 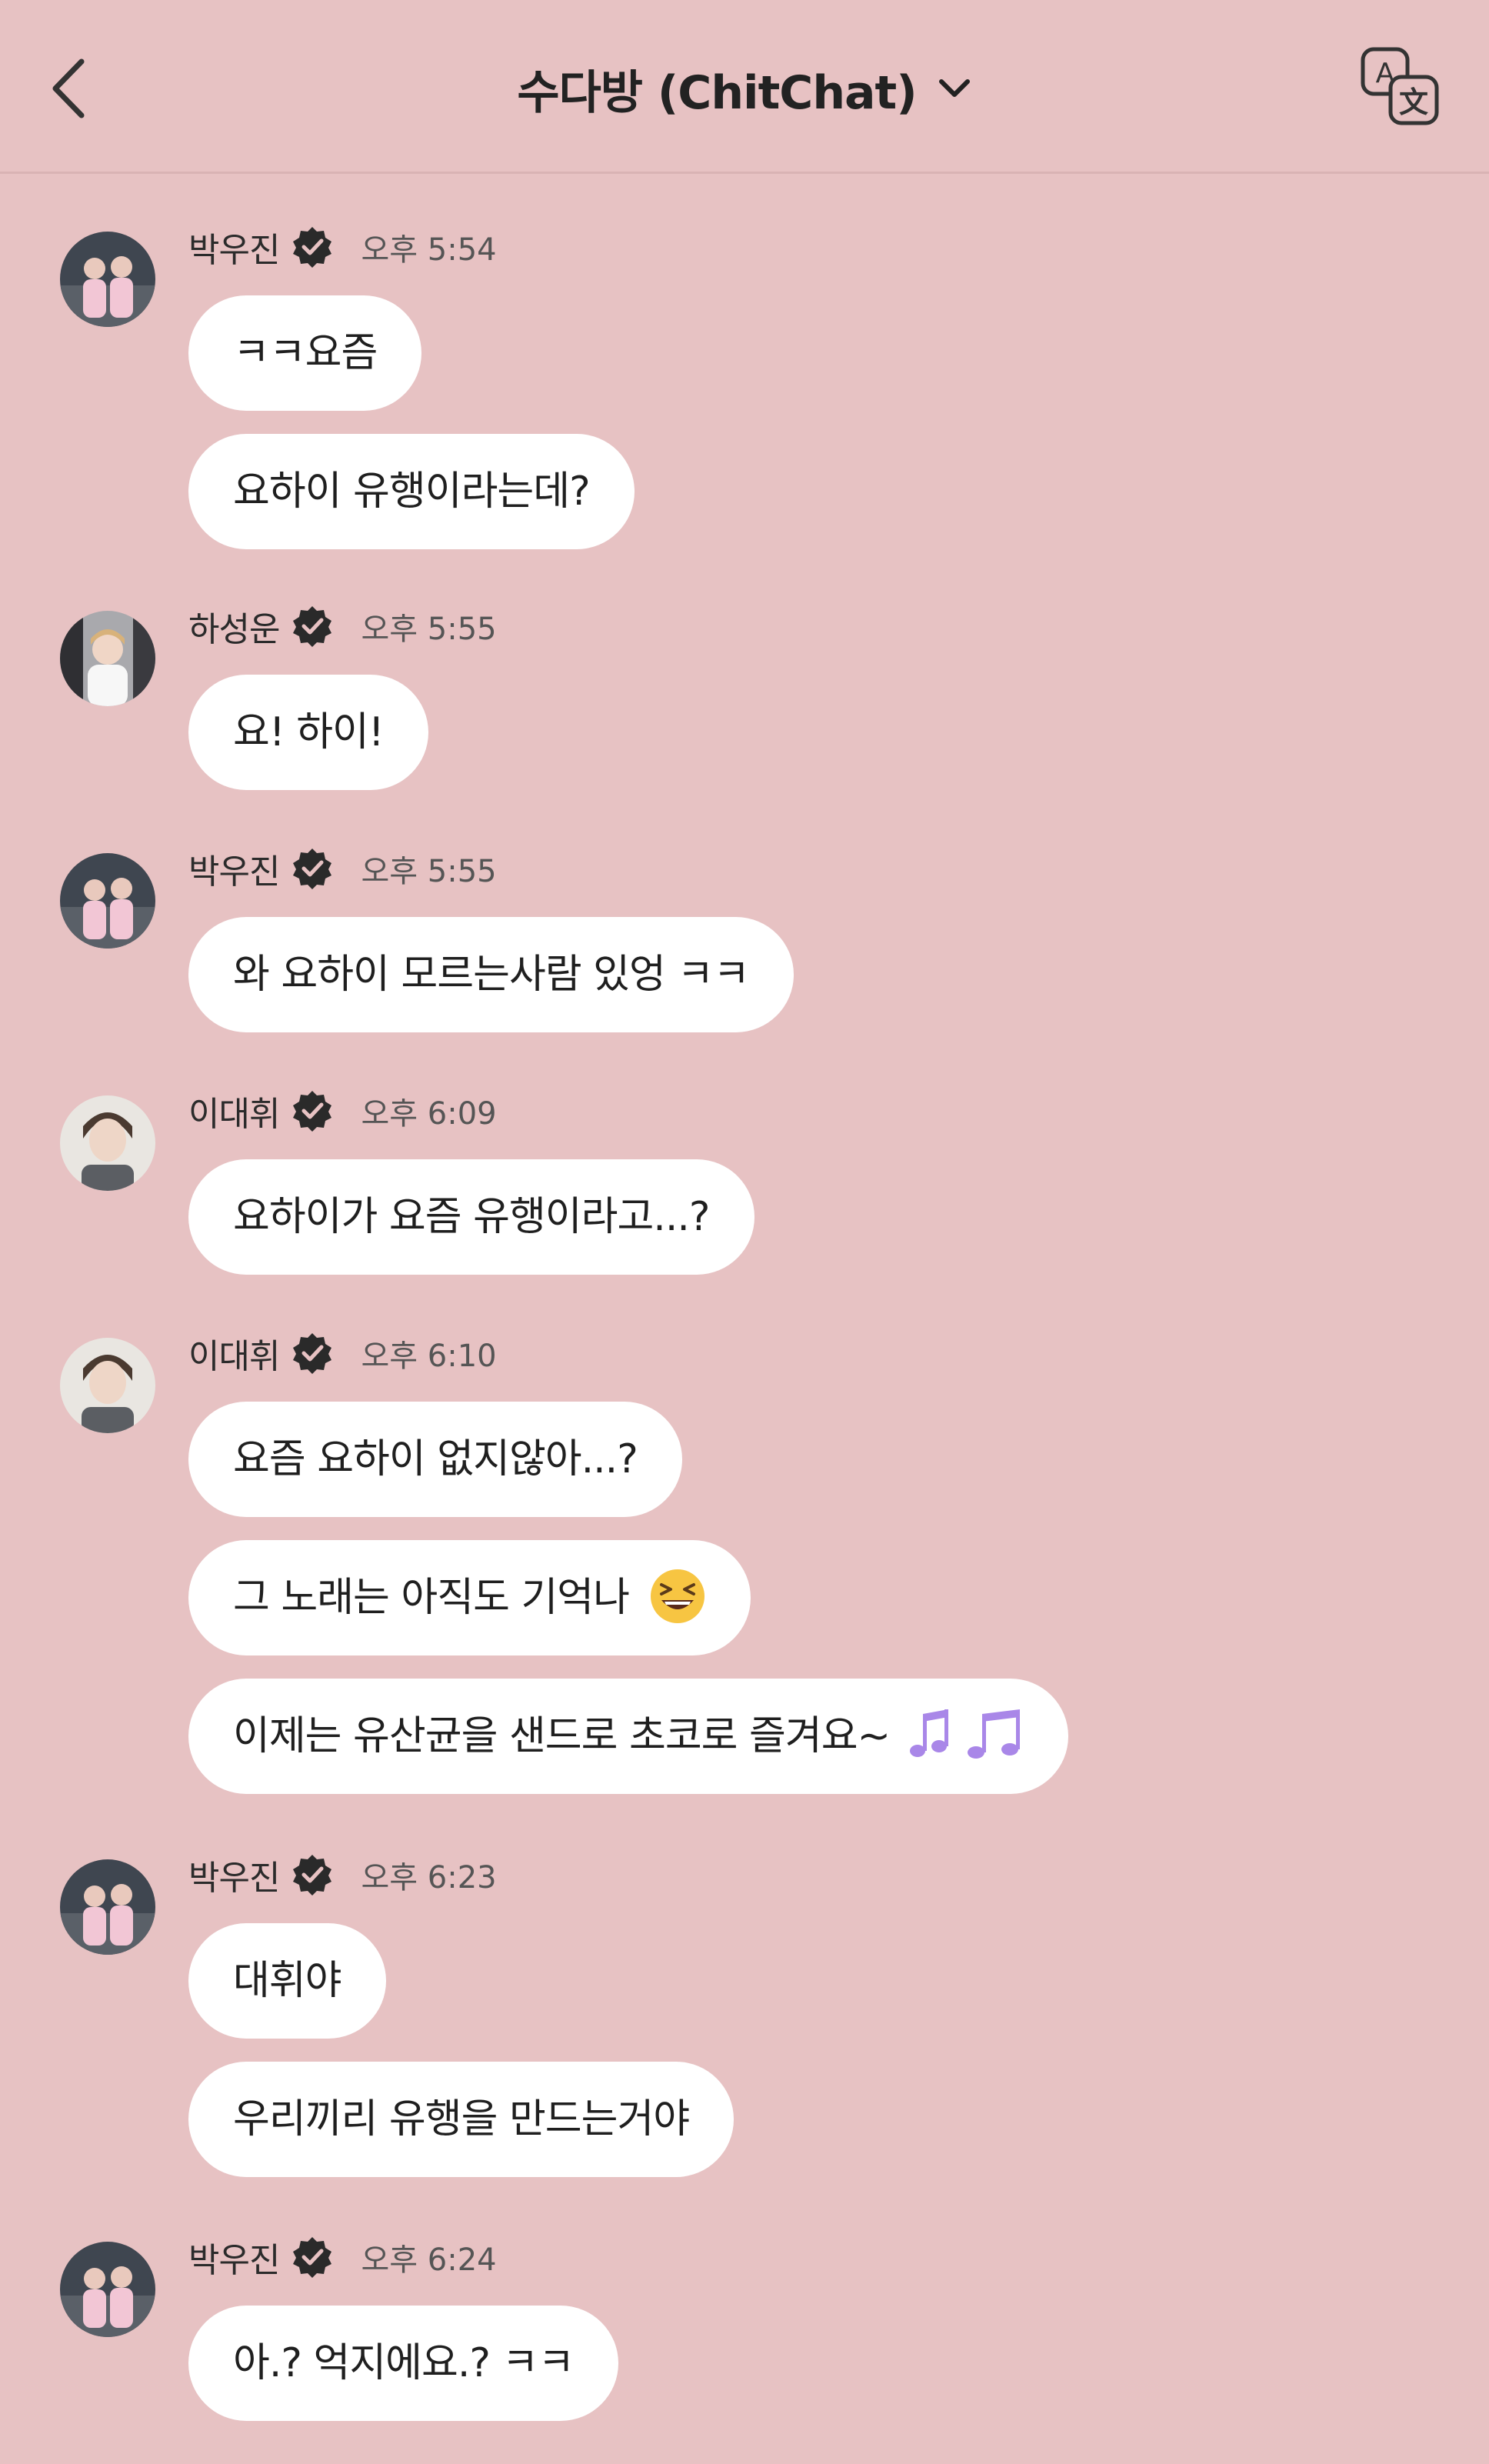 What do you see at coordinates (287, 1981) in the screenshot?
I see `message-bubble: 대휘야` at bounding box center [287, 1981].